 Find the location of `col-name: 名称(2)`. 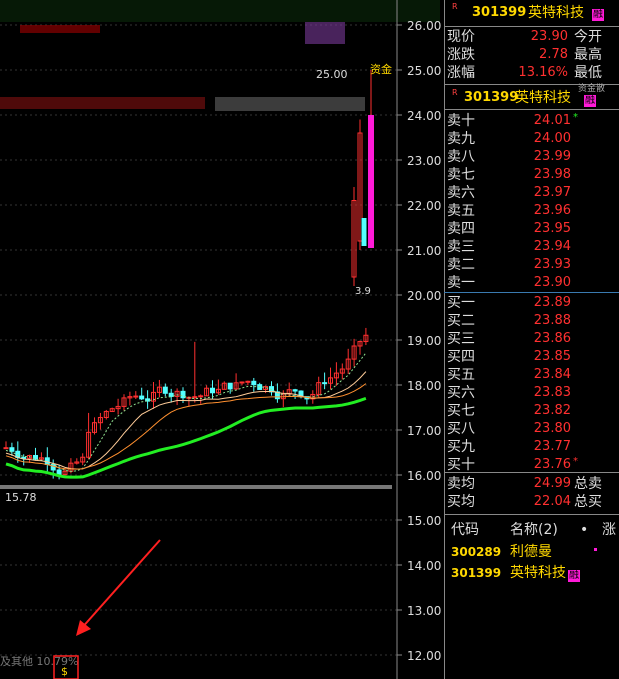

col-name: 名称(2) is located at coordinates (534, 530).